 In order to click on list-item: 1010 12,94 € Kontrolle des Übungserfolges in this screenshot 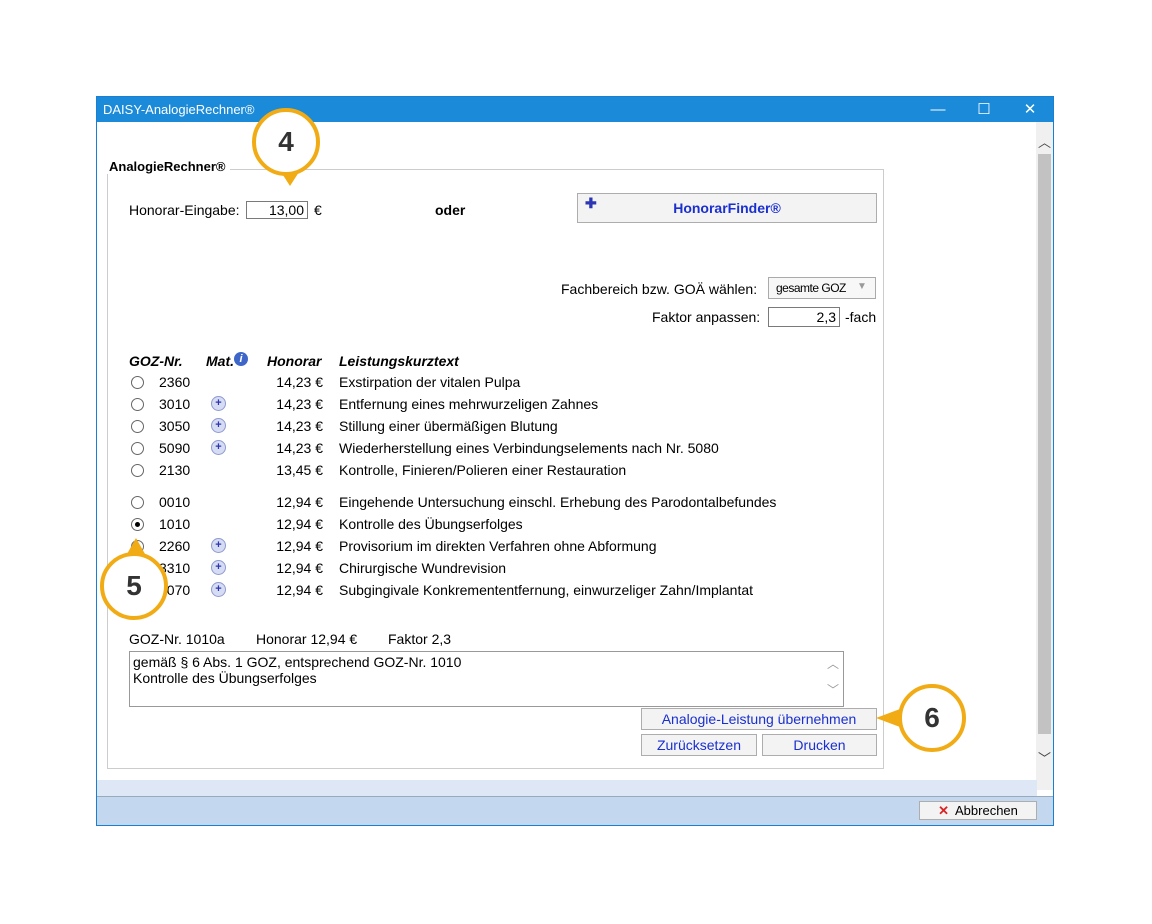, I will do `click(492, 526)`.